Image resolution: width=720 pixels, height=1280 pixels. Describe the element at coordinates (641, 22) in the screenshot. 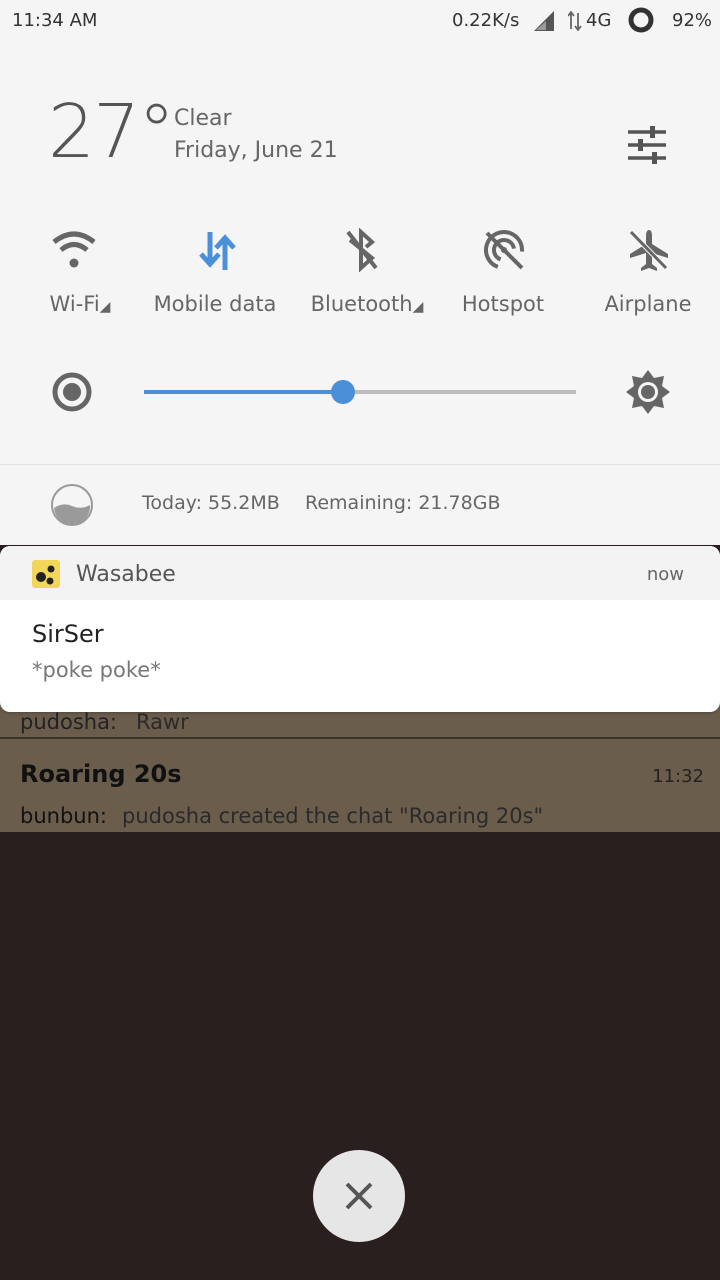

I see `battery-ring-icon` at that location.